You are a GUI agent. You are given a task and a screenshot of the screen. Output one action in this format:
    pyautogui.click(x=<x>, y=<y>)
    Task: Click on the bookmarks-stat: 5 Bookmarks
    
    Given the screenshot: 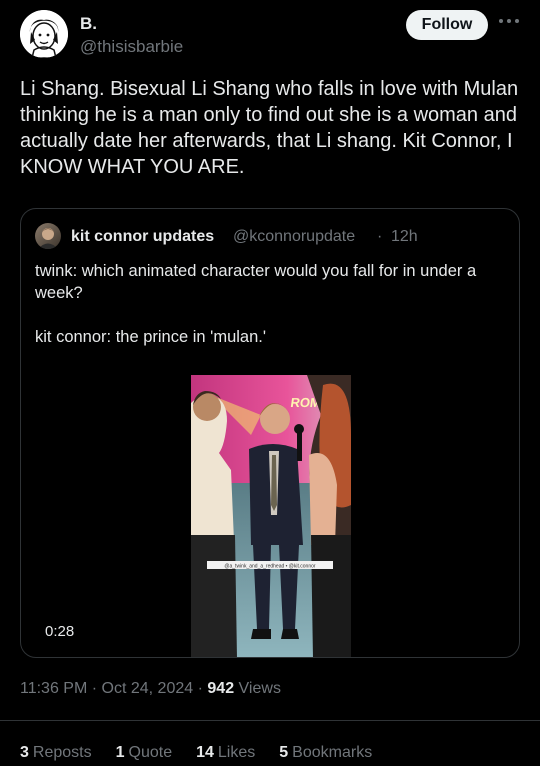 What is the action you would take?
    pyautogui.click(x=325, y=753)
    